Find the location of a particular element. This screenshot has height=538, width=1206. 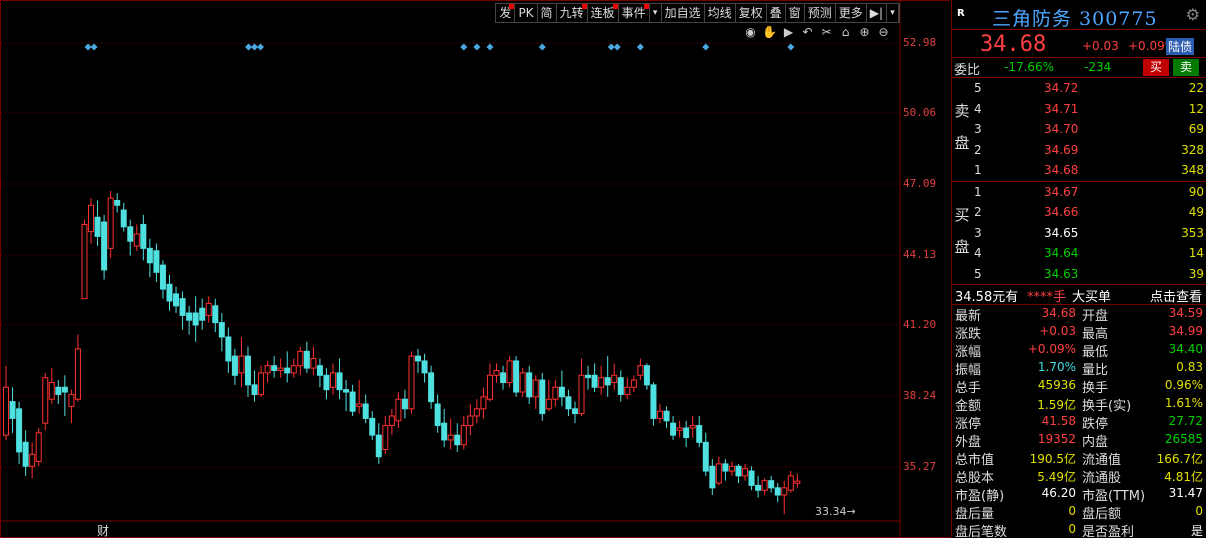

asks-row: 3 34.70 69 is located at coordinates (1079, 129).